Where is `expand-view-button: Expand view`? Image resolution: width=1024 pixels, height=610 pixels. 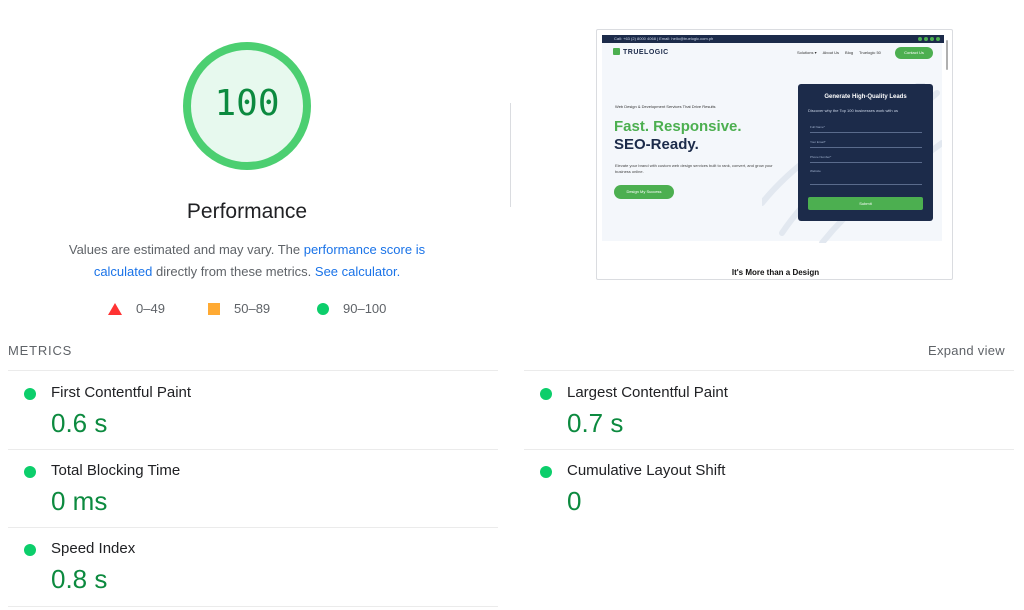
expand-view-button: Expand view is located at coordinates (966, 350).